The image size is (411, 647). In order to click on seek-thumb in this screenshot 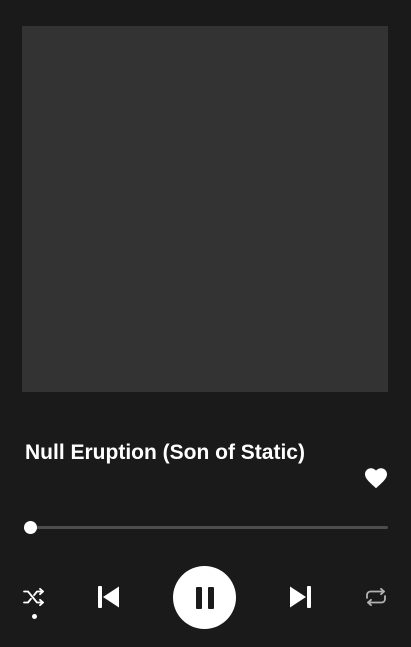, I will do `click(30, 527)`.